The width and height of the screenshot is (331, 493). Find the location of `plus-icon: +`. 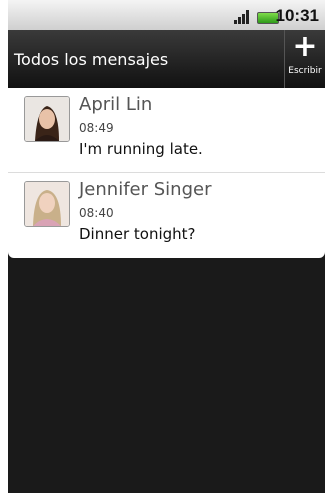

plus-icon: + is located at coordinates (305, 46).